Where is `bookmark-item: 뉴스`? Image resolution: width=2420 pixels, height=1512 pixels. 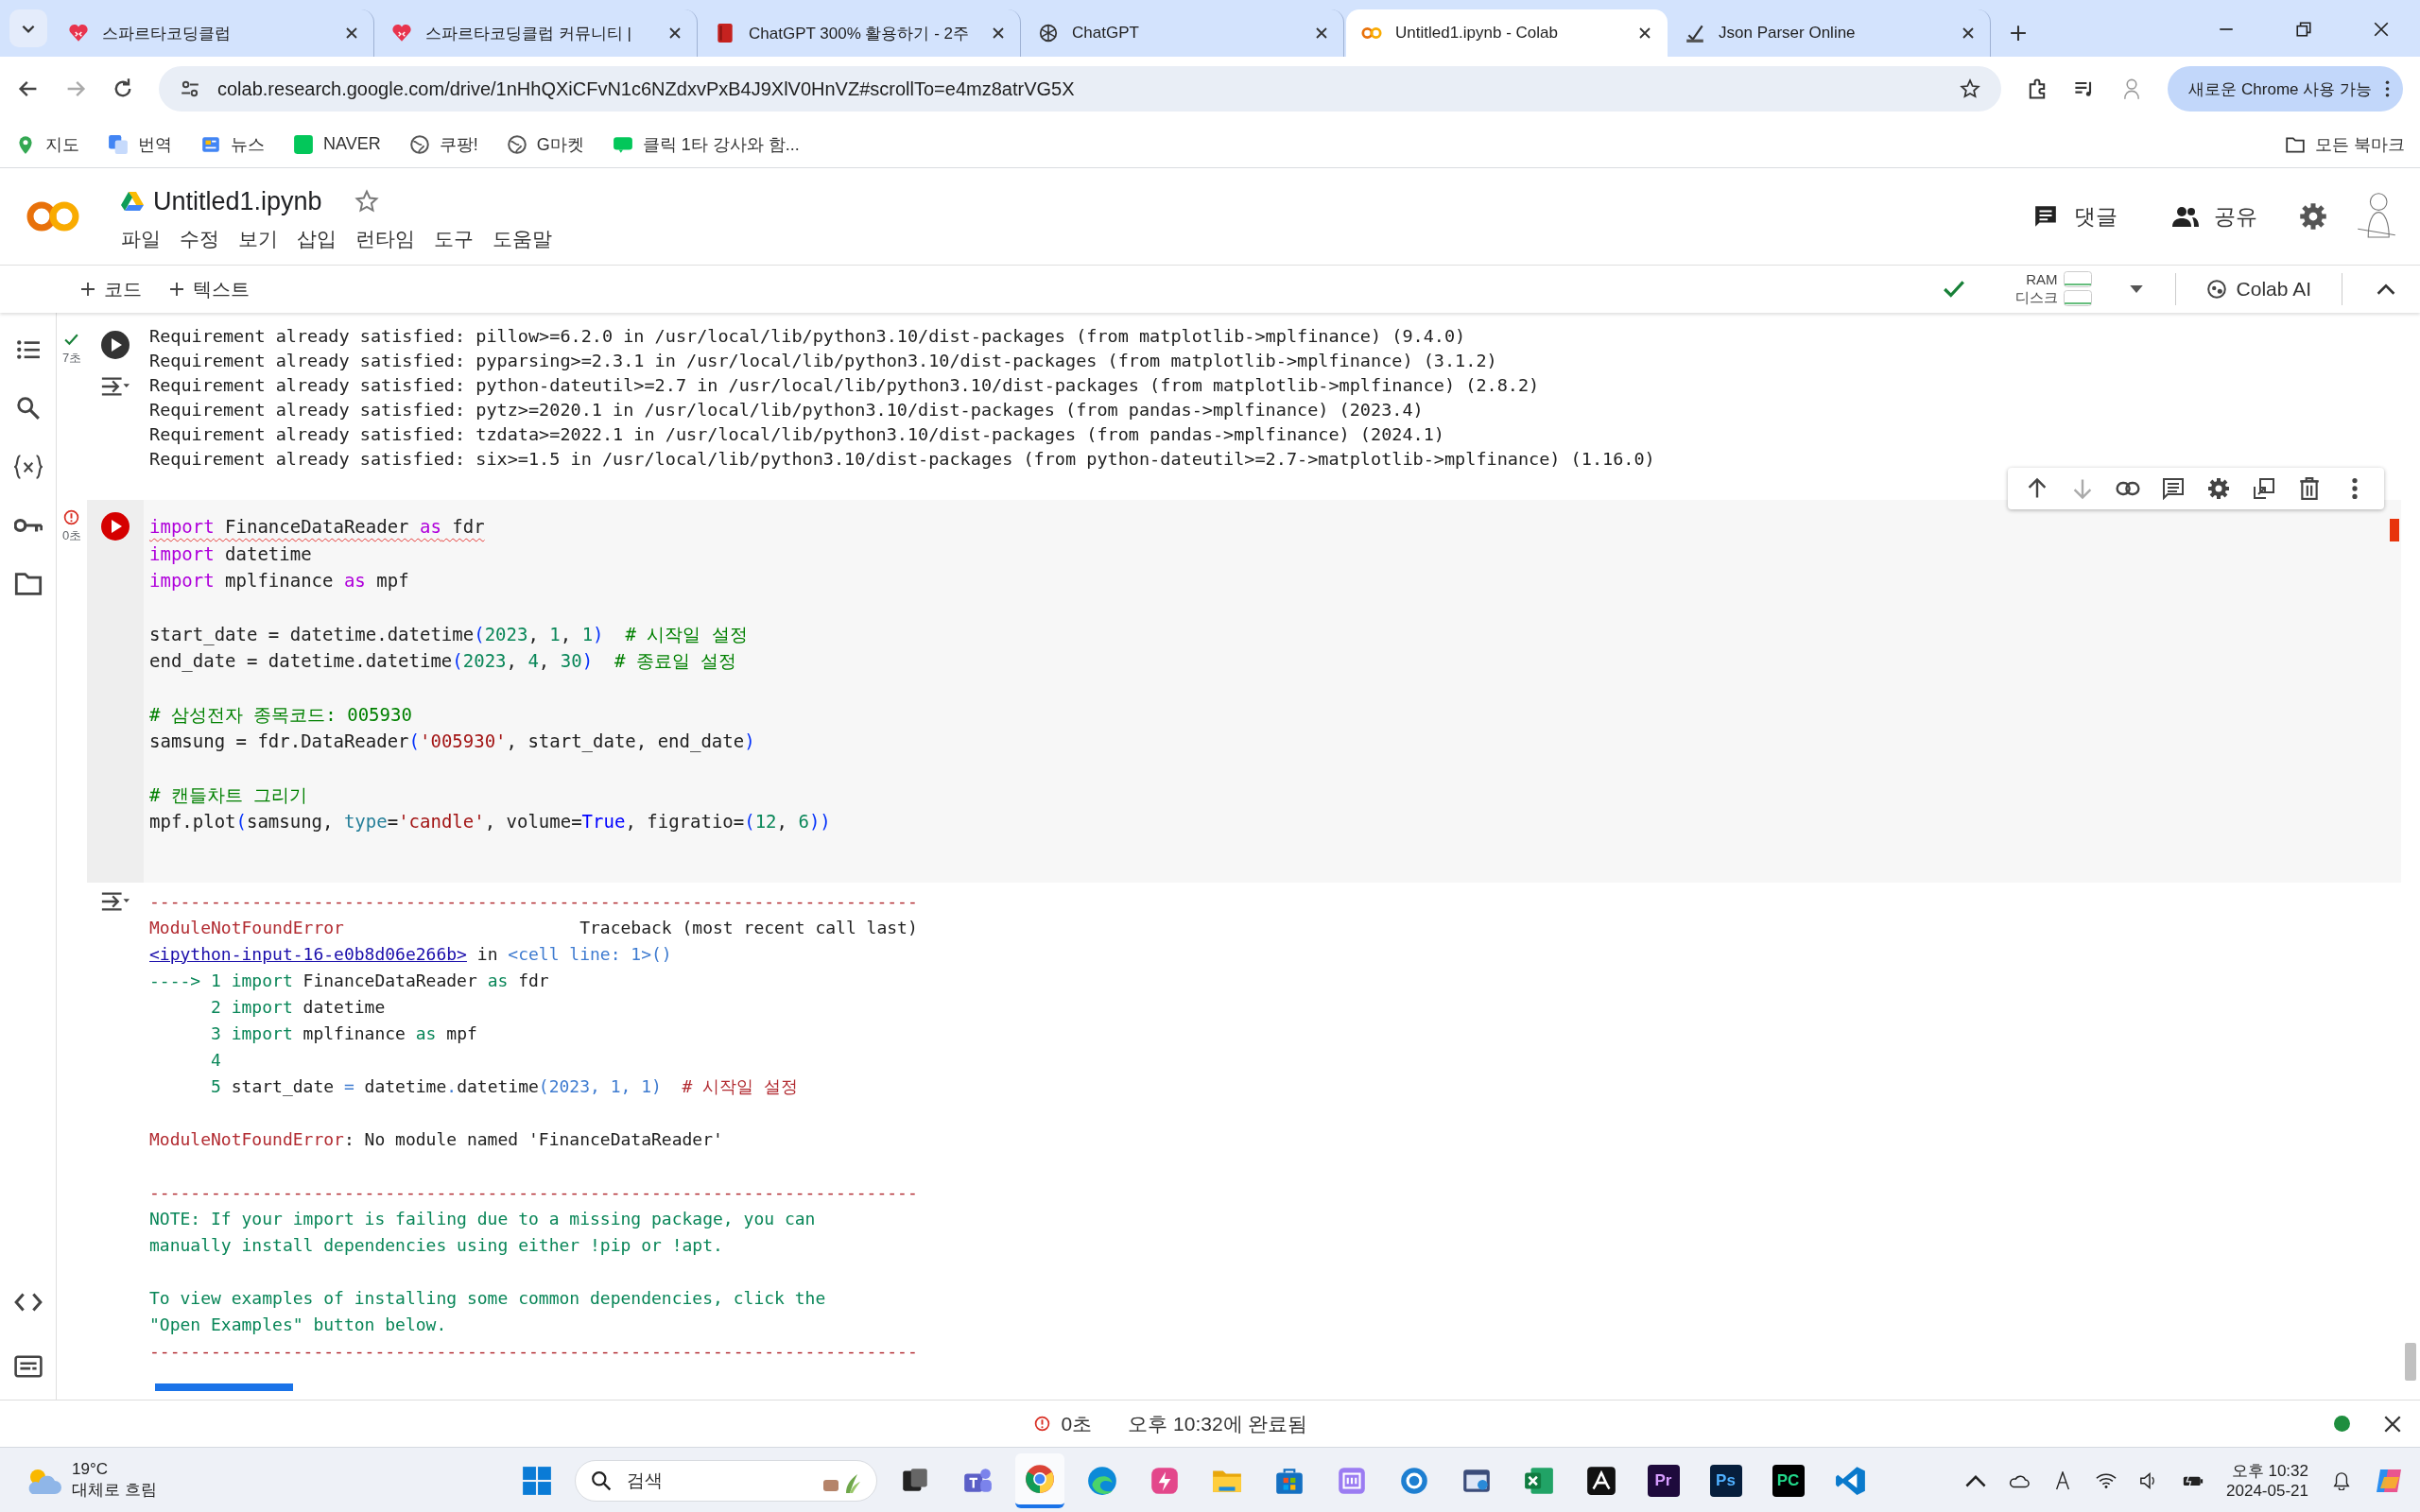
bookmark-item: 뉴스 is located at coordinates (233, 144).